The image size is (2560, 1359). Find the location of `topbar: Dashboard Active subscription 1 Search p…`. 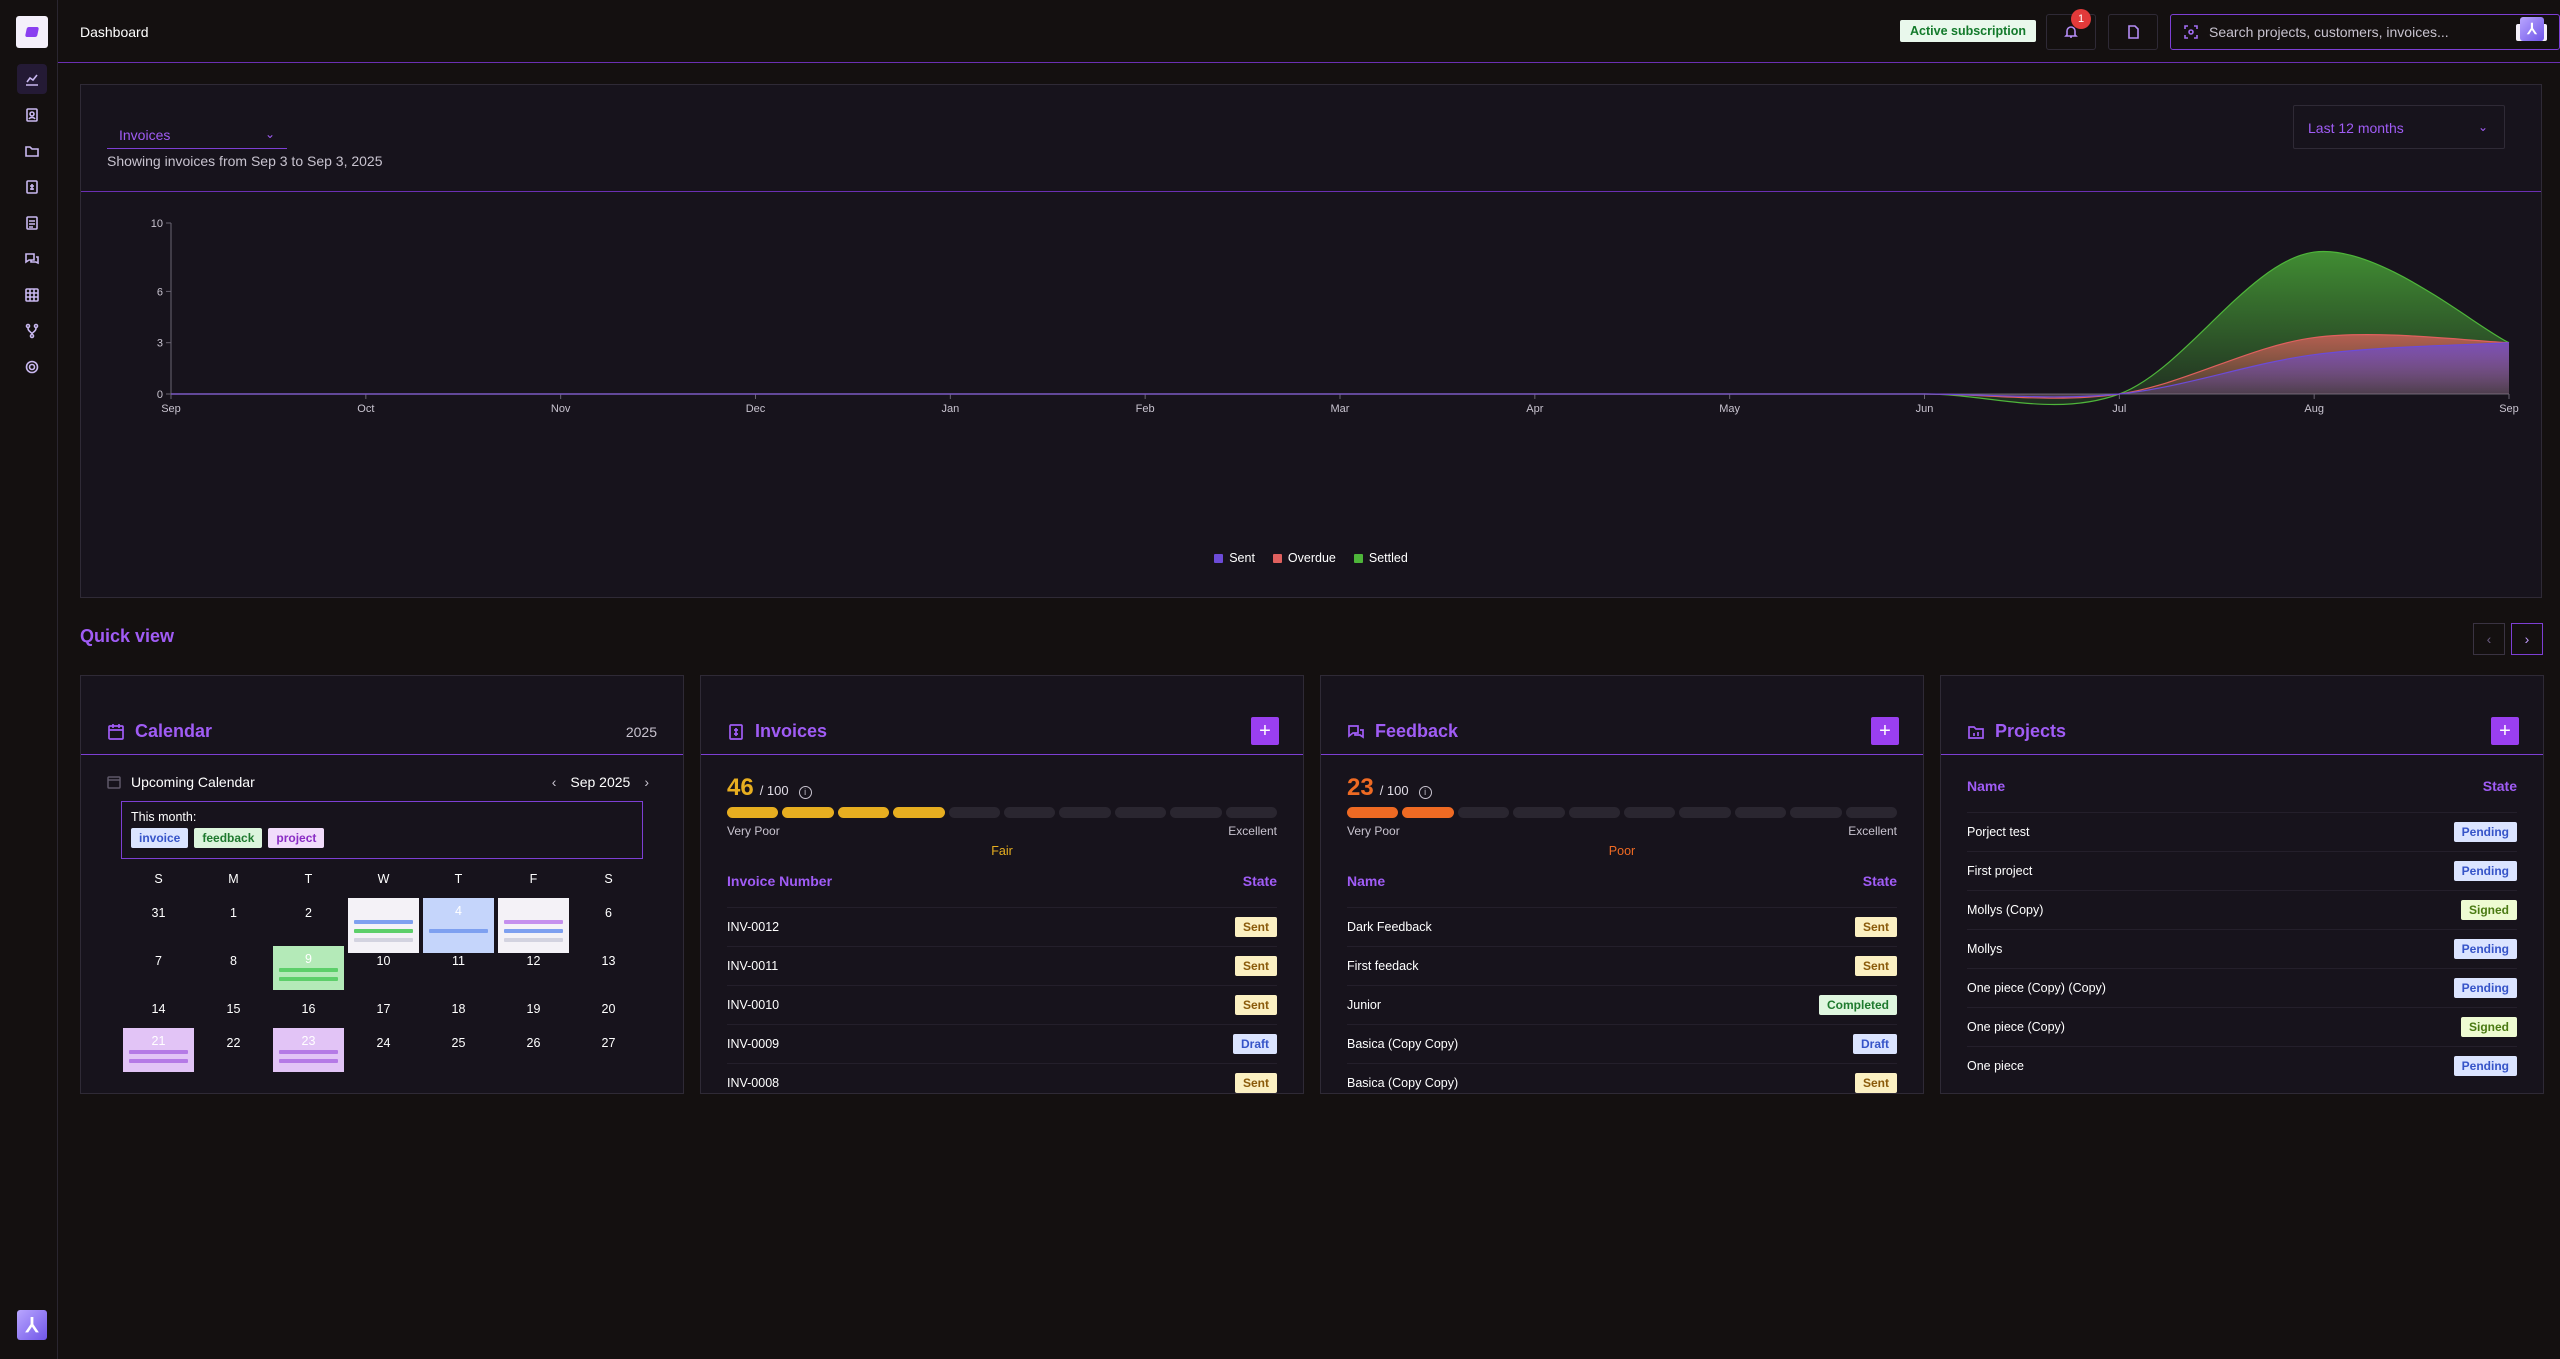

topbar: Dashboard Active subscription 1 Search p… is located at coordinates (1309, 31).